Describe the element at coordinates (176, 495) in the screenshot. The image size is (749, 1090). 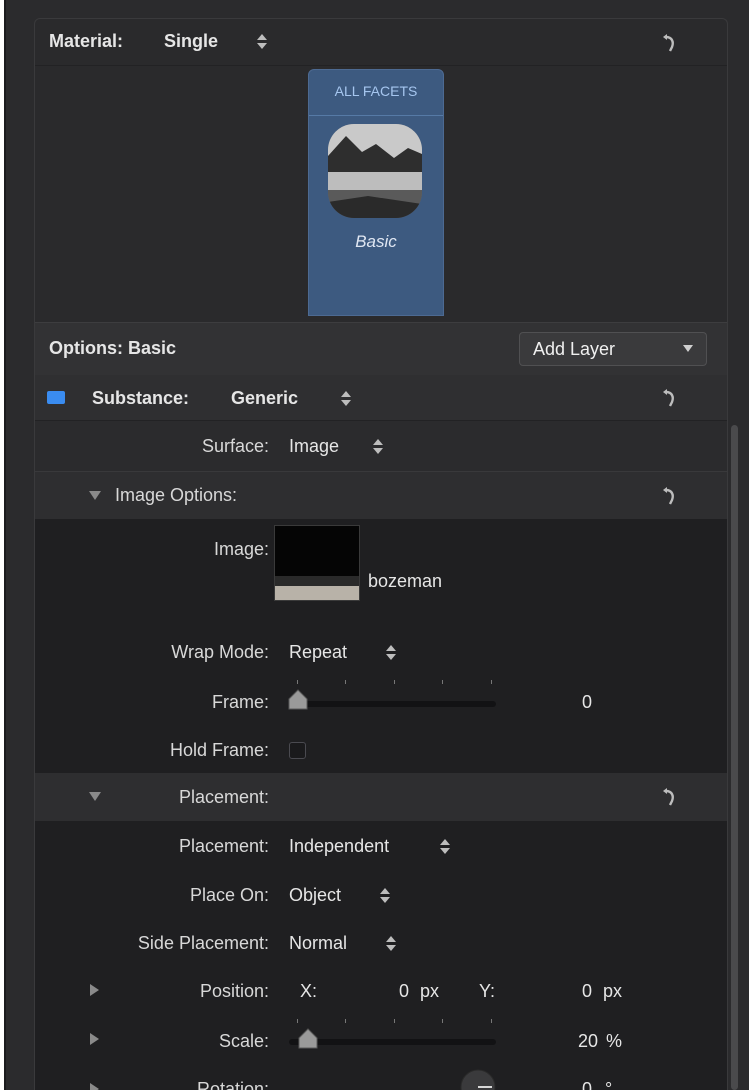
I see `image-options-label: Image Options:` at that location.